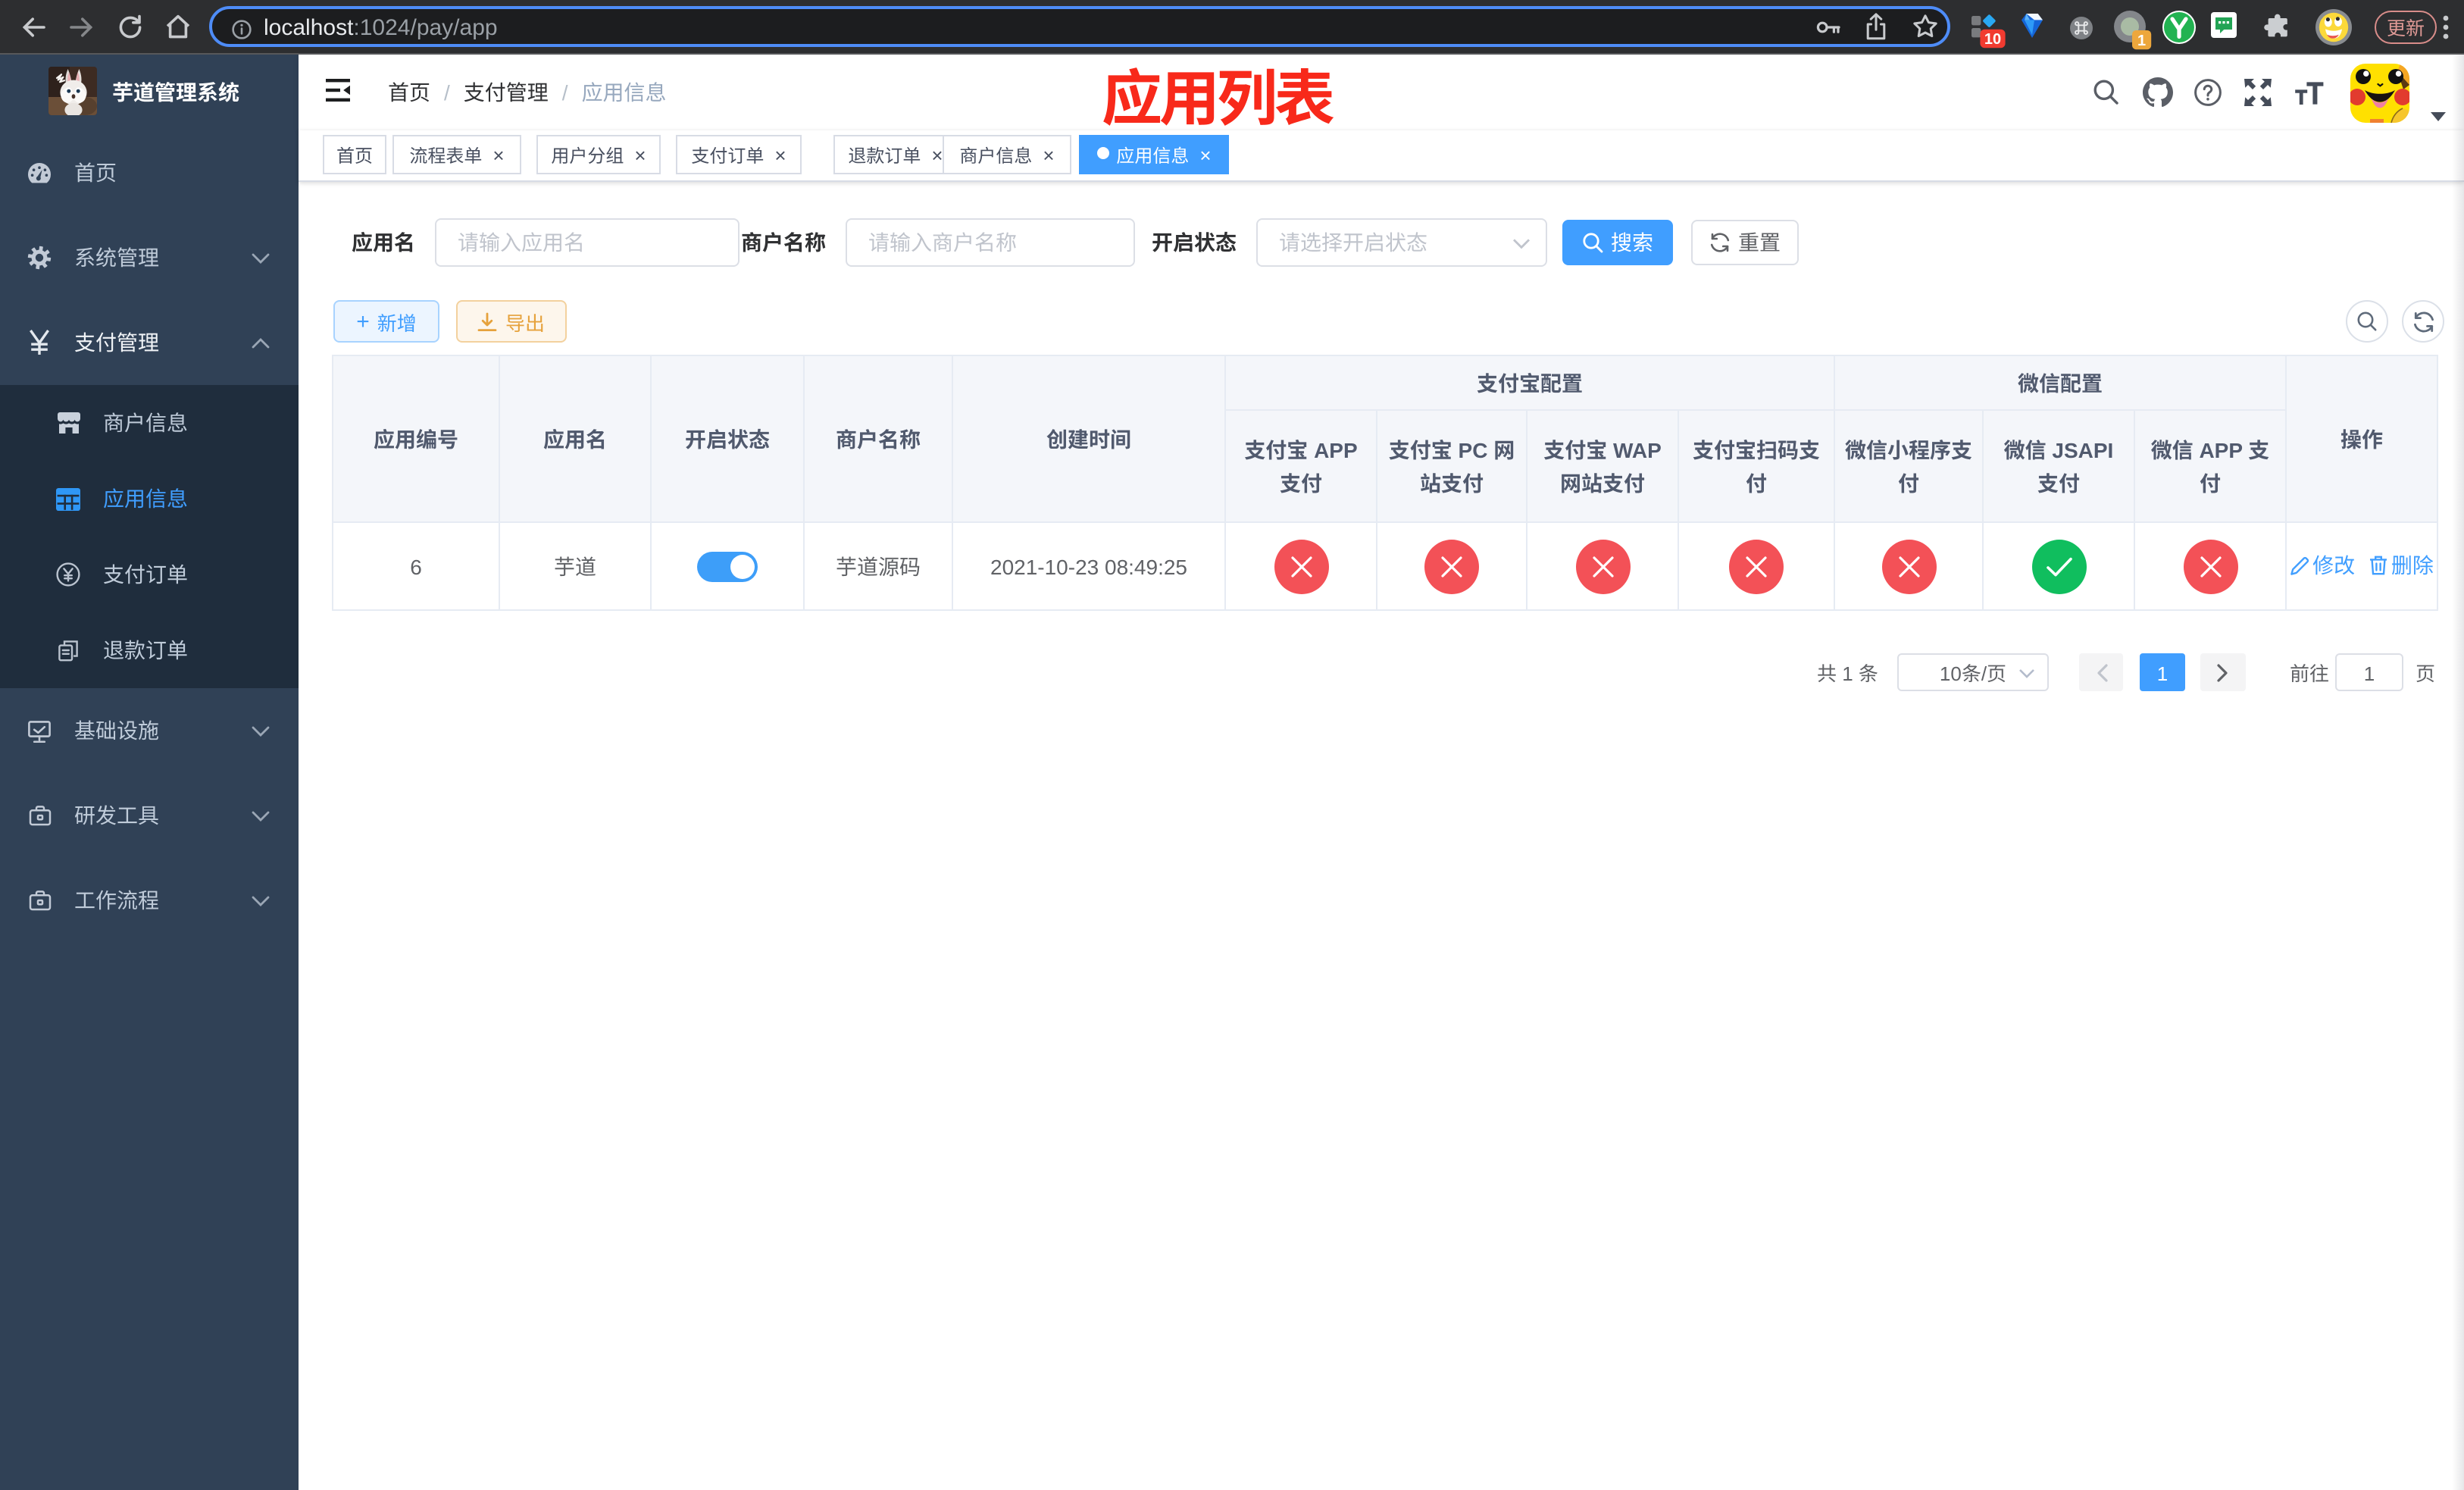 The width and height of the screenshot is (2464, 1490). I want to click on svg-text: 1, so click(2141, 41).